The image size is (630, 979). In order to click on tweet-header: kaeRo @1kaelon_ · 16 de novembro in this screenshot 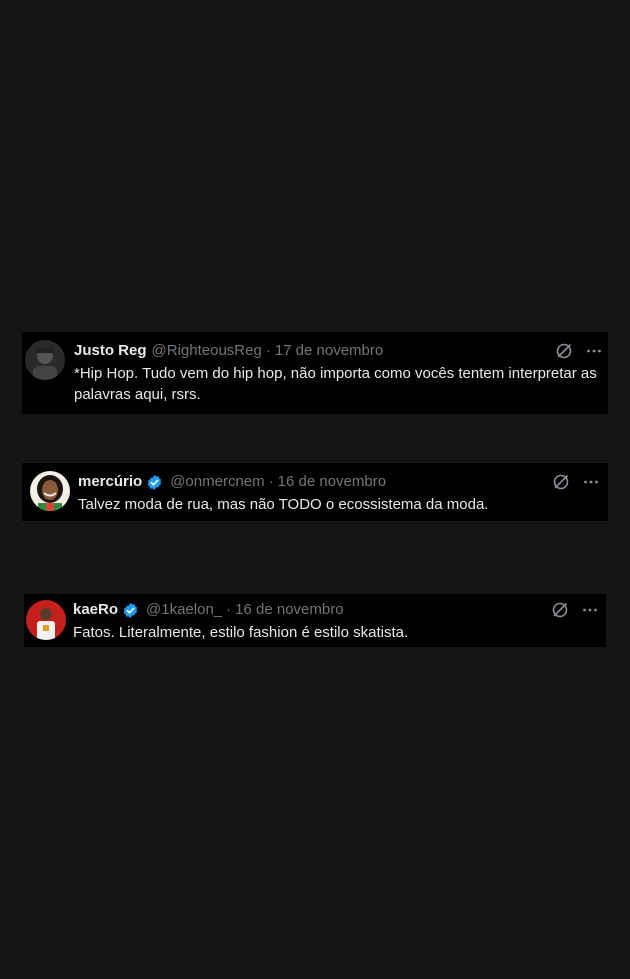, I will do `click(208, 610)`.